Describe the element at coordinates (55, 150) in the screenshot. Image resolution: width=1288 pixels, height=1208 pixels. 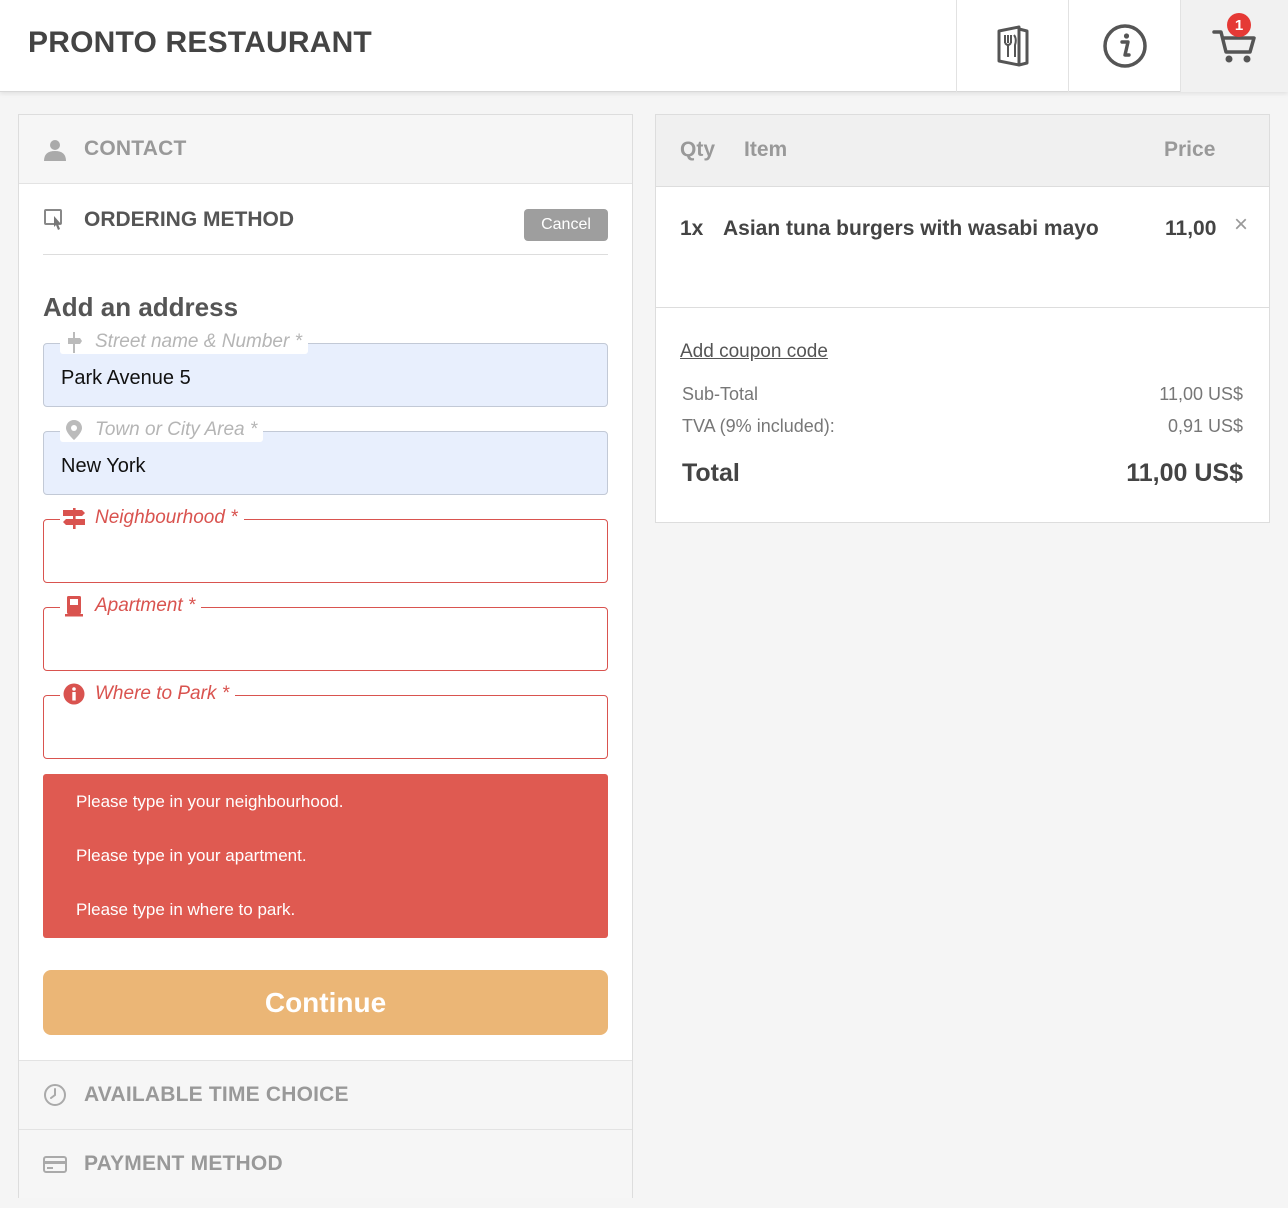
I see `user-icon` at that location.